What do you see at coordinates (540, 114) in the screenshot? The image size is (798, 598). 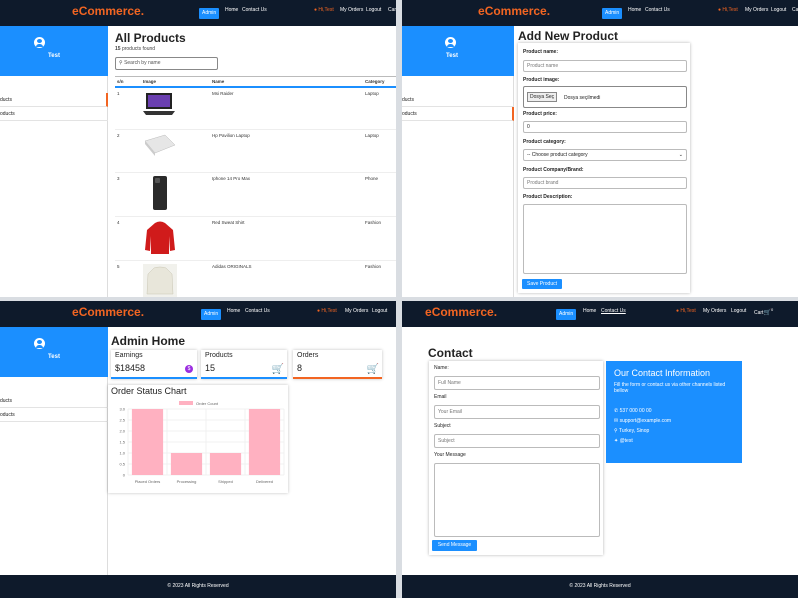 I see `price-label: Product price:` at bounding box center [540, 114].